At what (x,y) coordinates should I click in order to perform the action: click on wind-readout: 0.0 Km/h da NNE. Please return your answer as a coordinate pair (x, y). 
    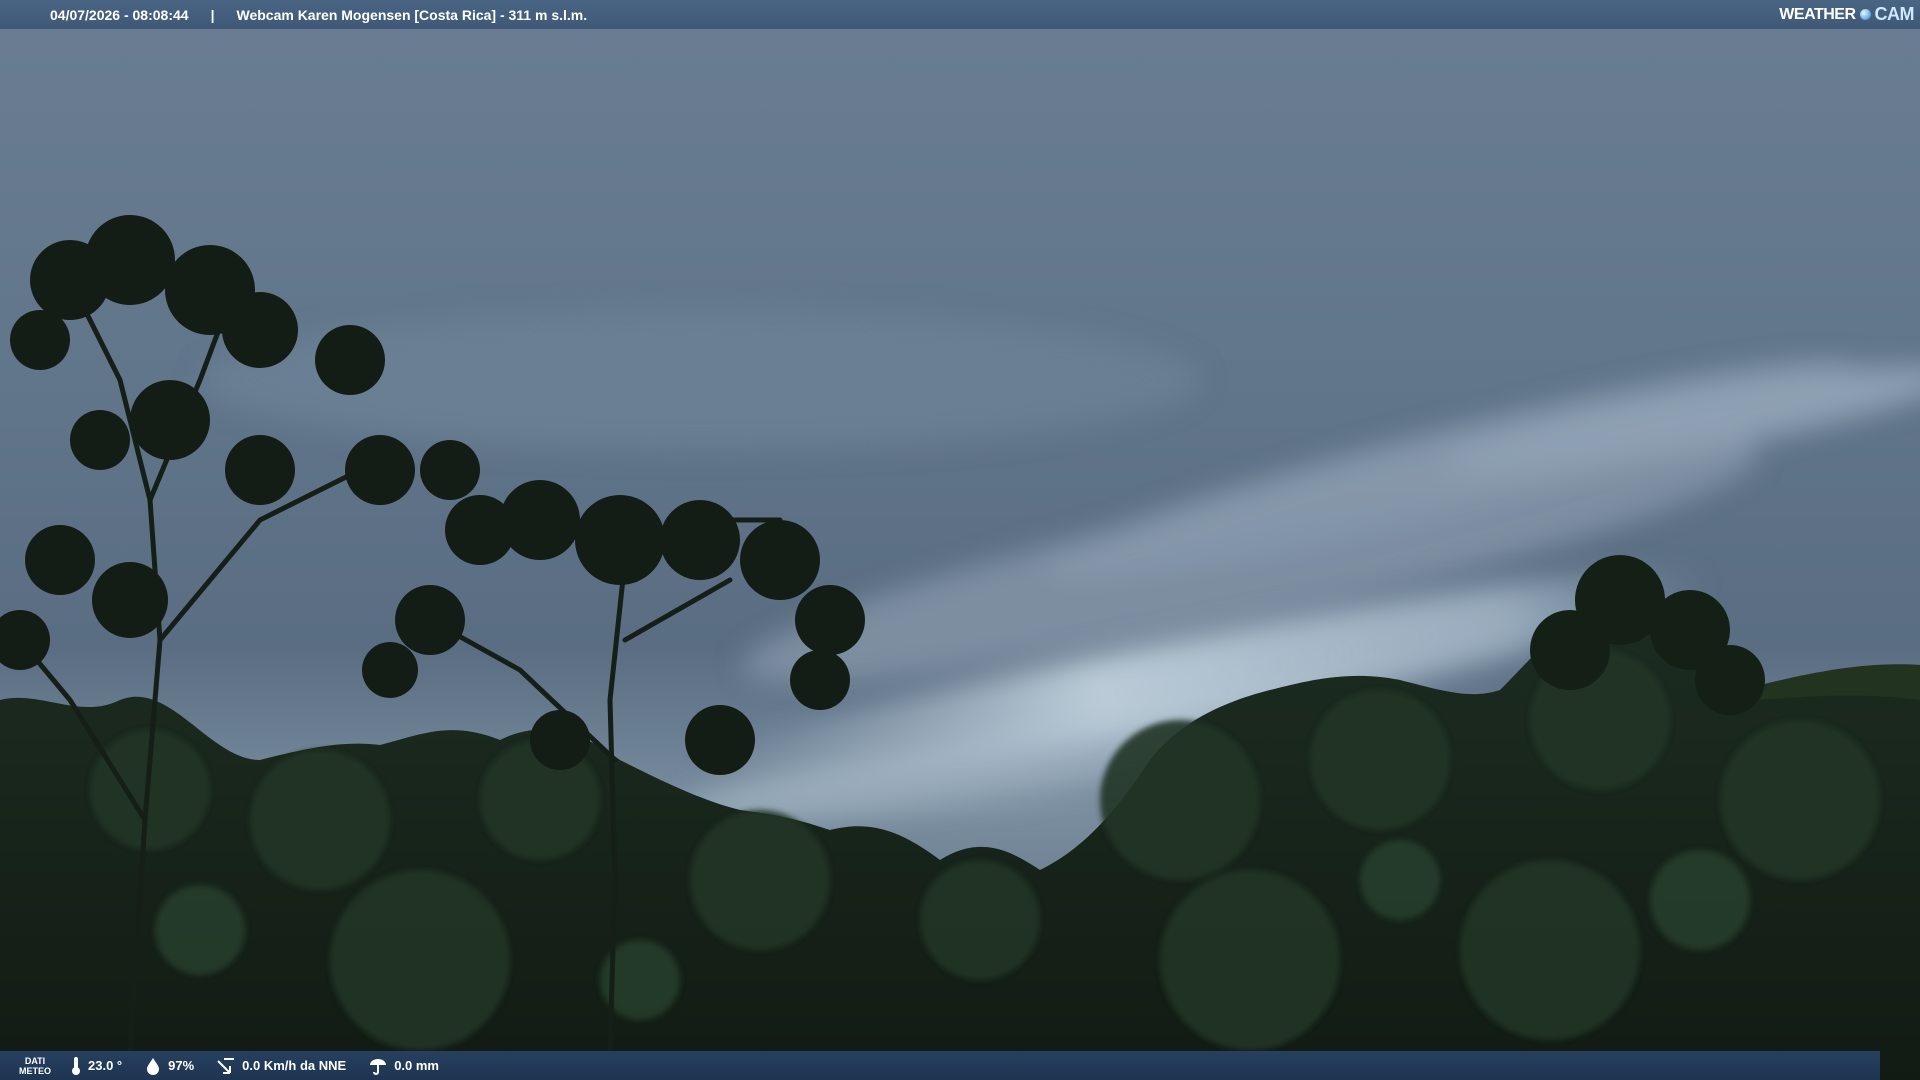
    Looking at the image, I should click on (281, 1066).